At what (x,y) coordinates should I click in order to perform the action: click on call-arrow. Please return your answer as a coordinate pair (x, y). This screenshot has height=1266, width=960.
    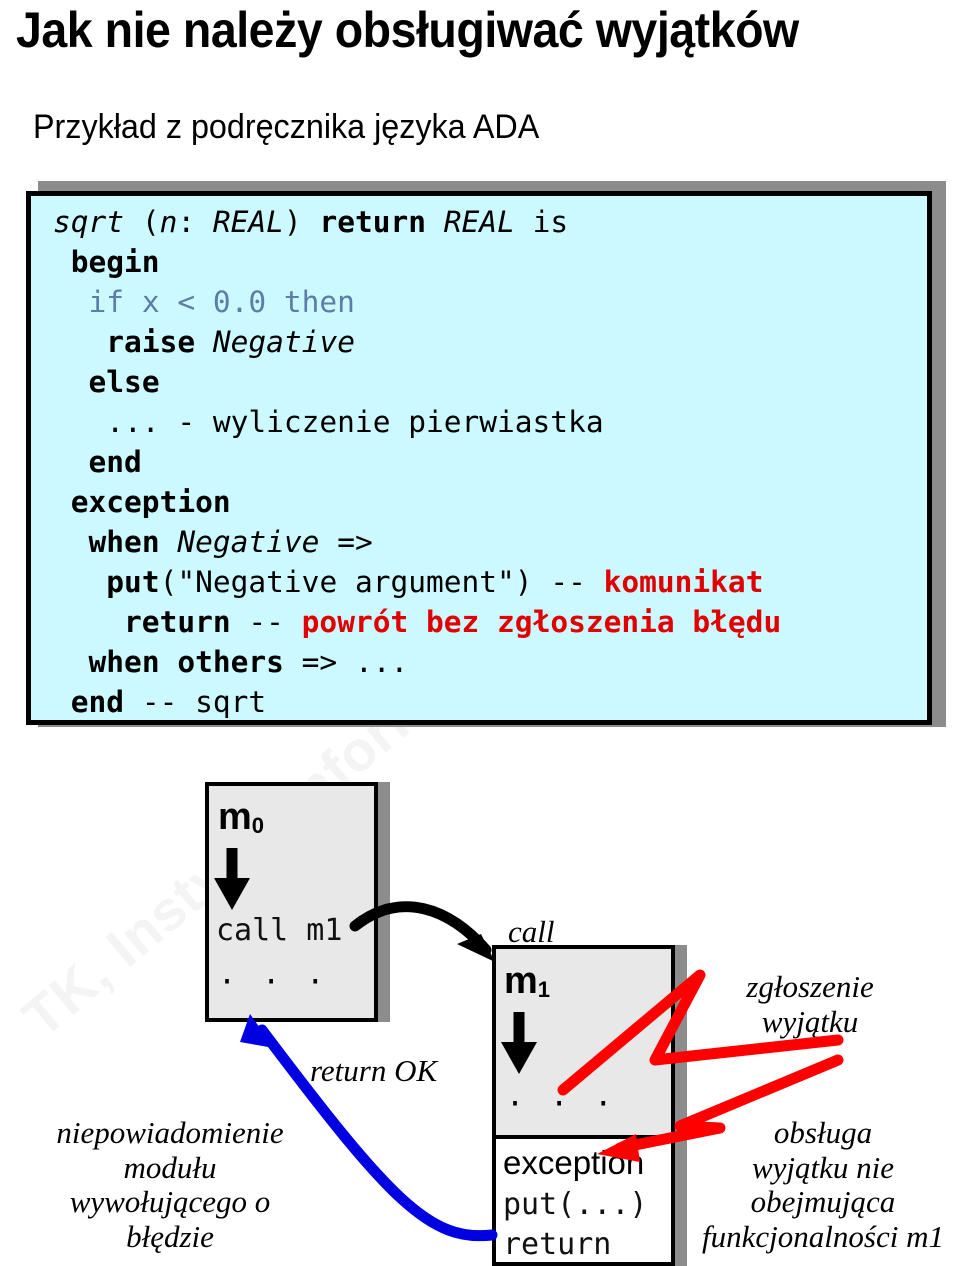
    Looking at the image, I should click on (422, 931).